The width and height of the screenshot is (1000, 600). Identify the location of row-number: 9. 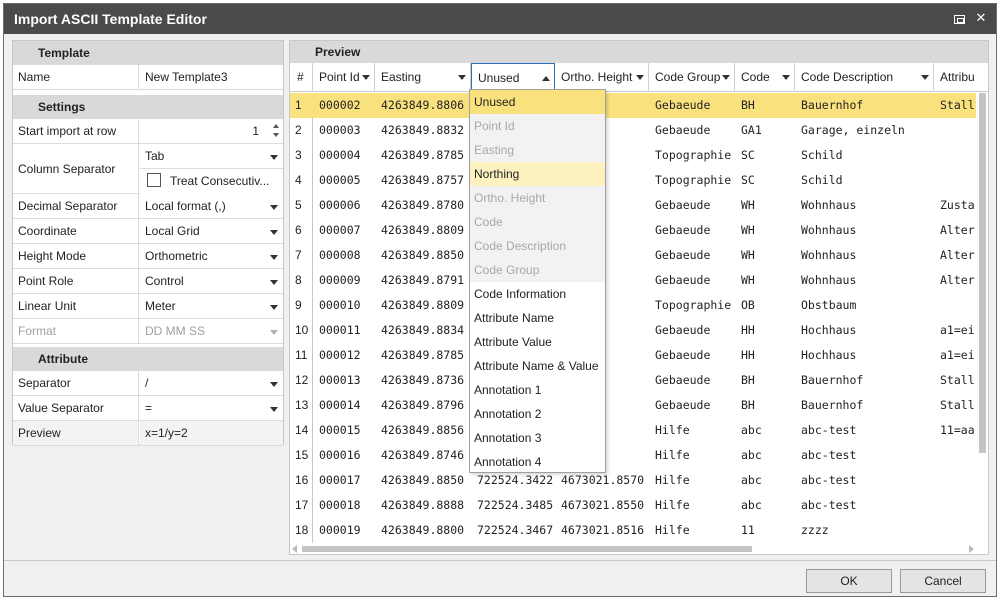
(298, 305).